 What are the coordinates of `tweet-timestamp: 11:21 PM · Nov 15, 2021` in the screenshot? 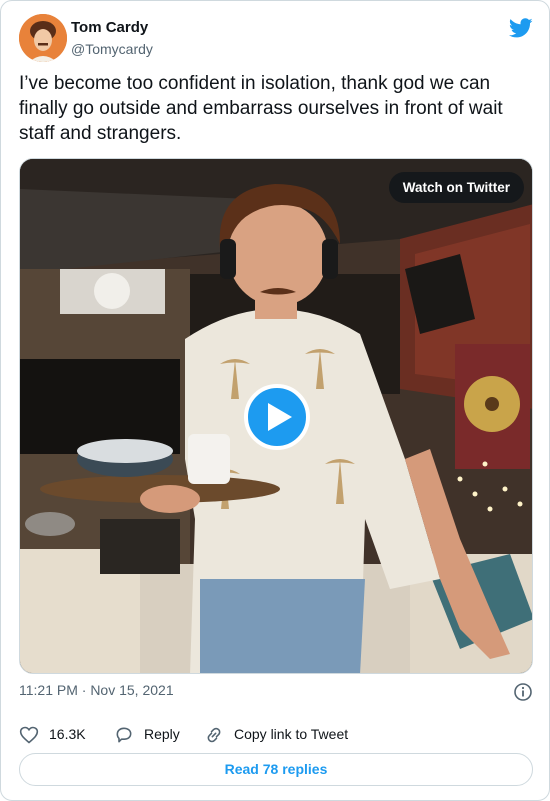 It's located at (96, 690).